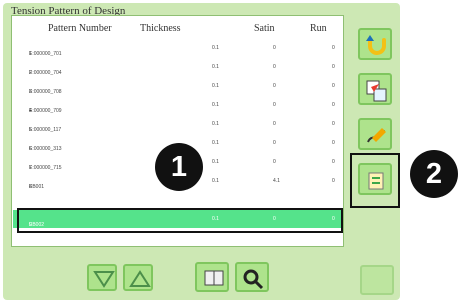 Image resolution: width=459 pixels, height=300 pixels. What do you see at coordinates (45, 130) in the screenshot?
I see `row-name: E:000000_117` at bounding box center [45, 130].